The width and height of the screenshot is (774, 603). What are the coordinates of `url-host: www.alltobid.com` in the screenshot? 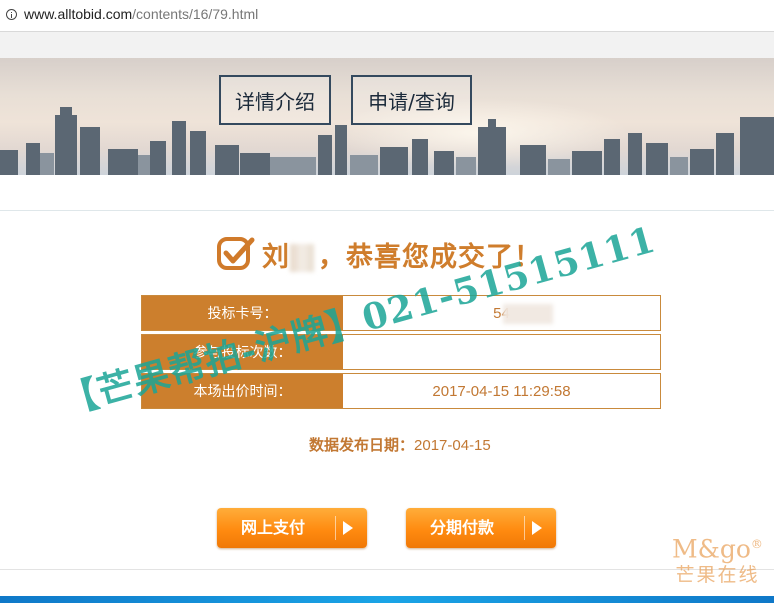 It's located at (78, 14).